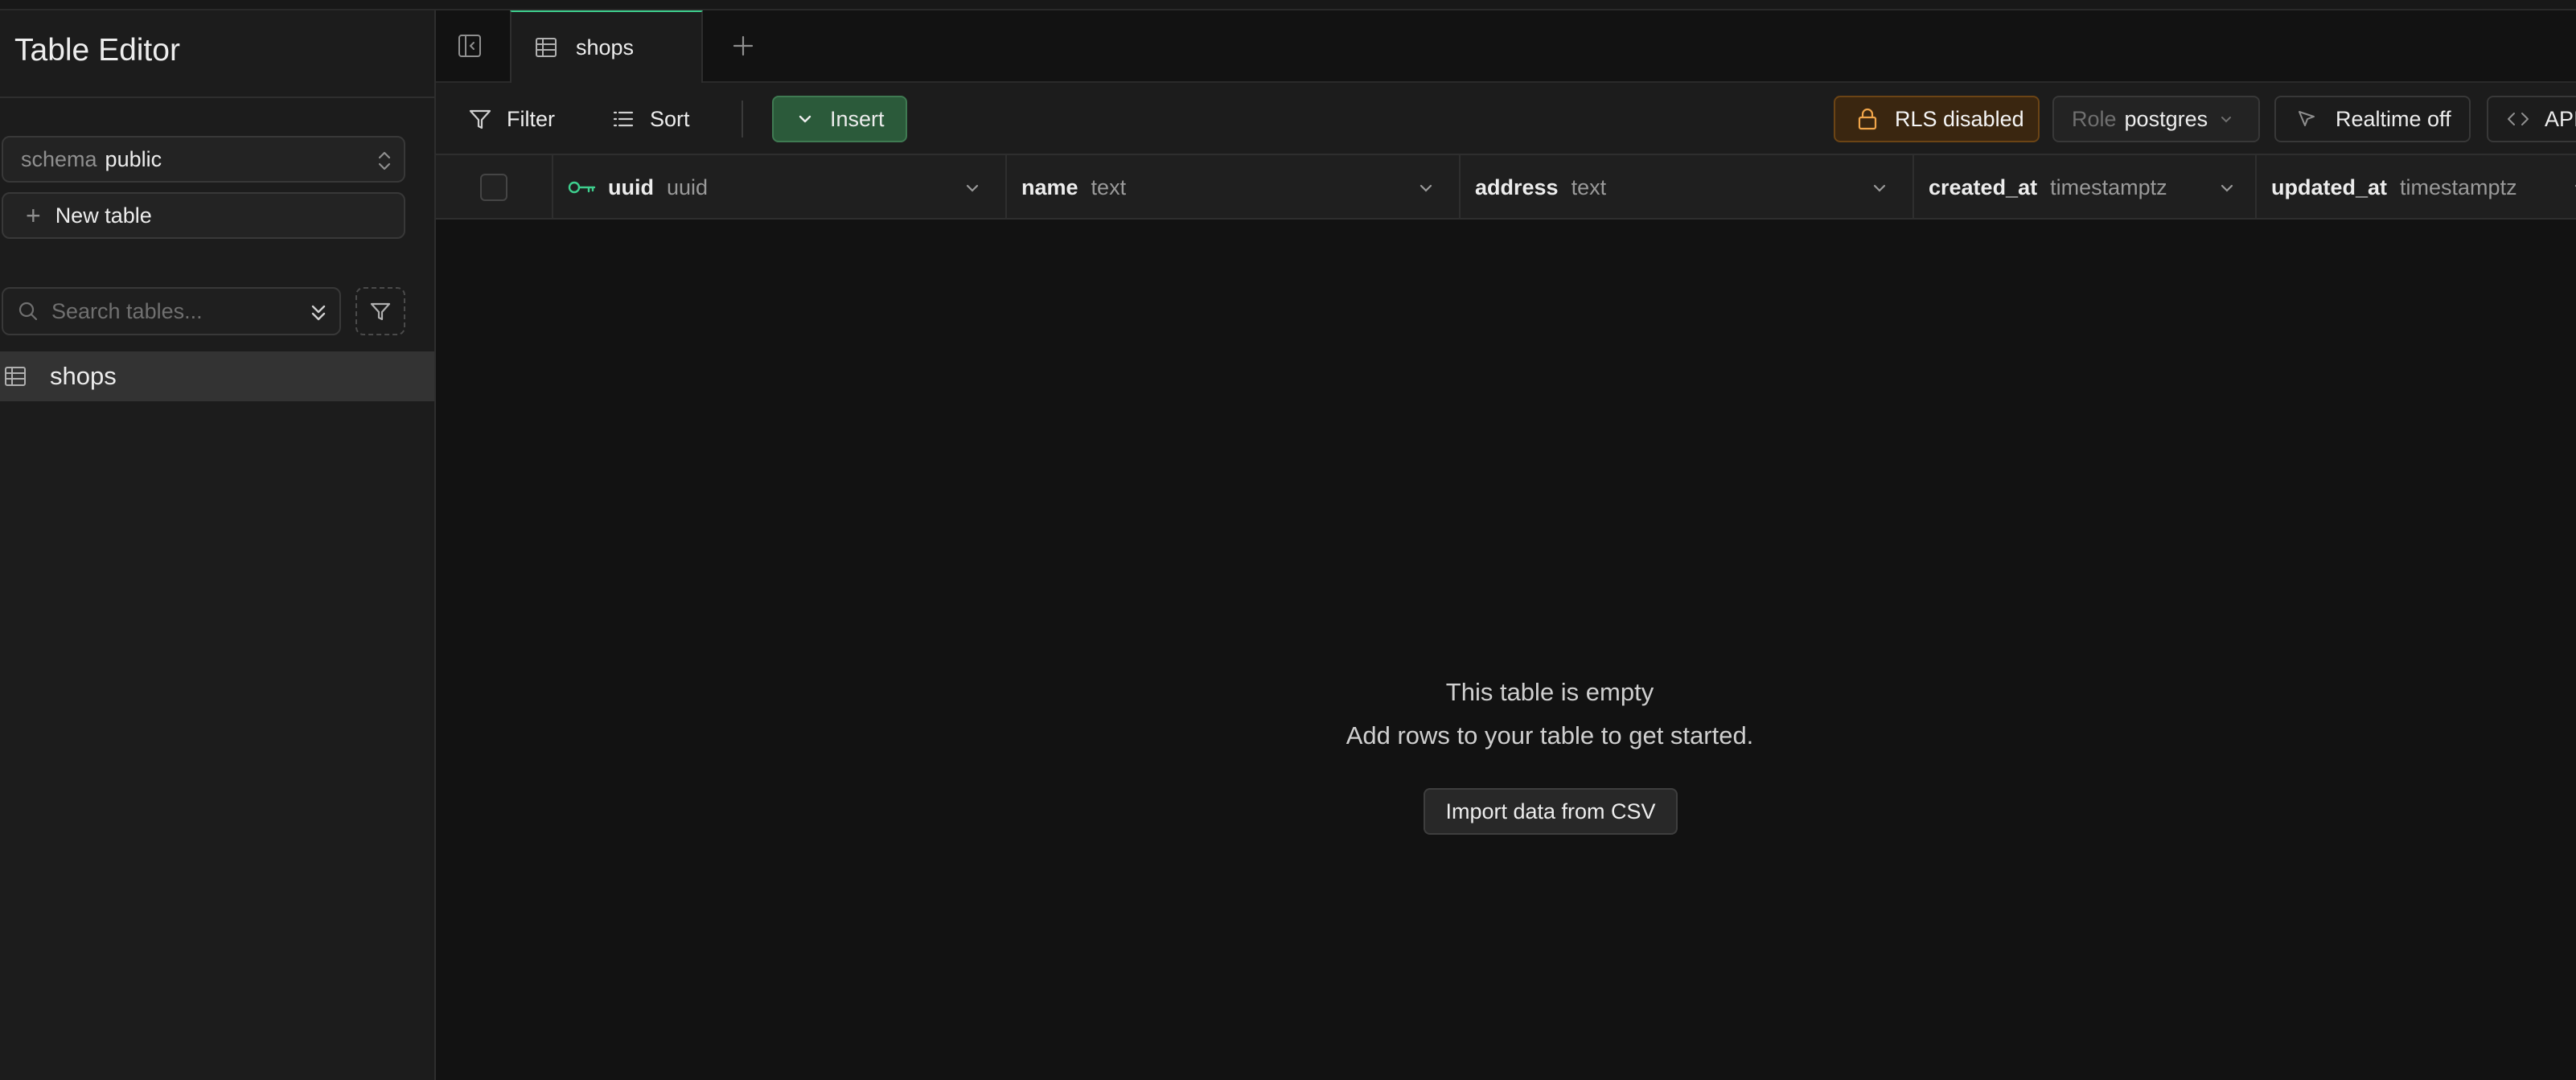 The image size is (2576, 1080). Describe the element at coordinates (1550, 735) in the screenshot. I see `empty-state-subtitle: Add rows to your table to get started.` at that location.